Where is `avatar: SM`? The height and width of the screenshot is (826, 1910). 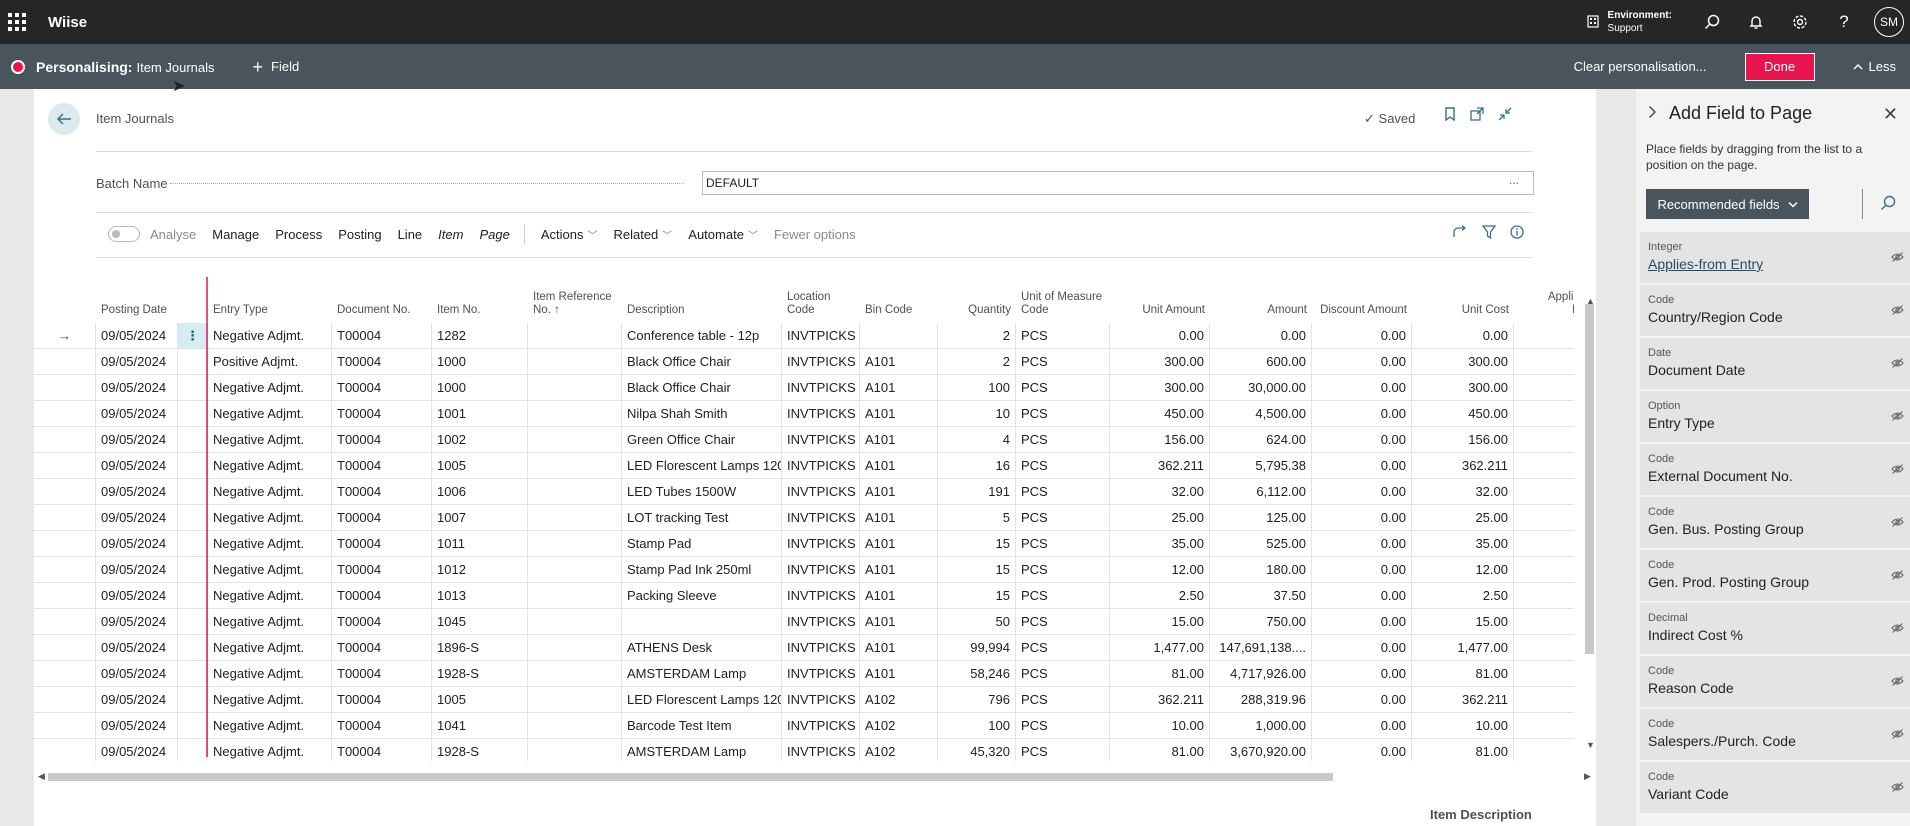
avatar: SM is located at coordinates (1889, 22).